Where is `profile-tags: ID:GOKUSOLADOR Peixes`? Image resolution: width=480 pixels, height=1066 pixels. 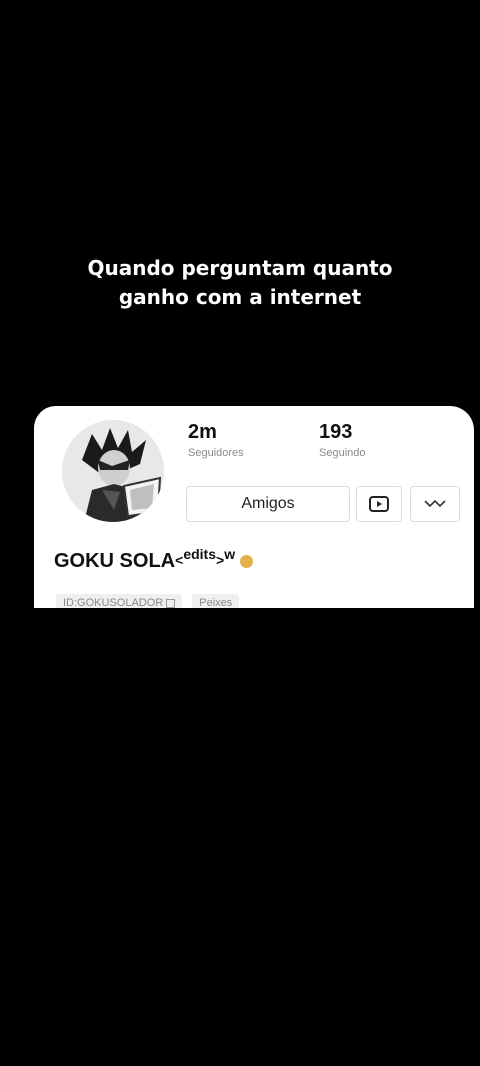
profile-tags: ID:GOKUSOLADOR Peixes is located at coordinates (148, 601).